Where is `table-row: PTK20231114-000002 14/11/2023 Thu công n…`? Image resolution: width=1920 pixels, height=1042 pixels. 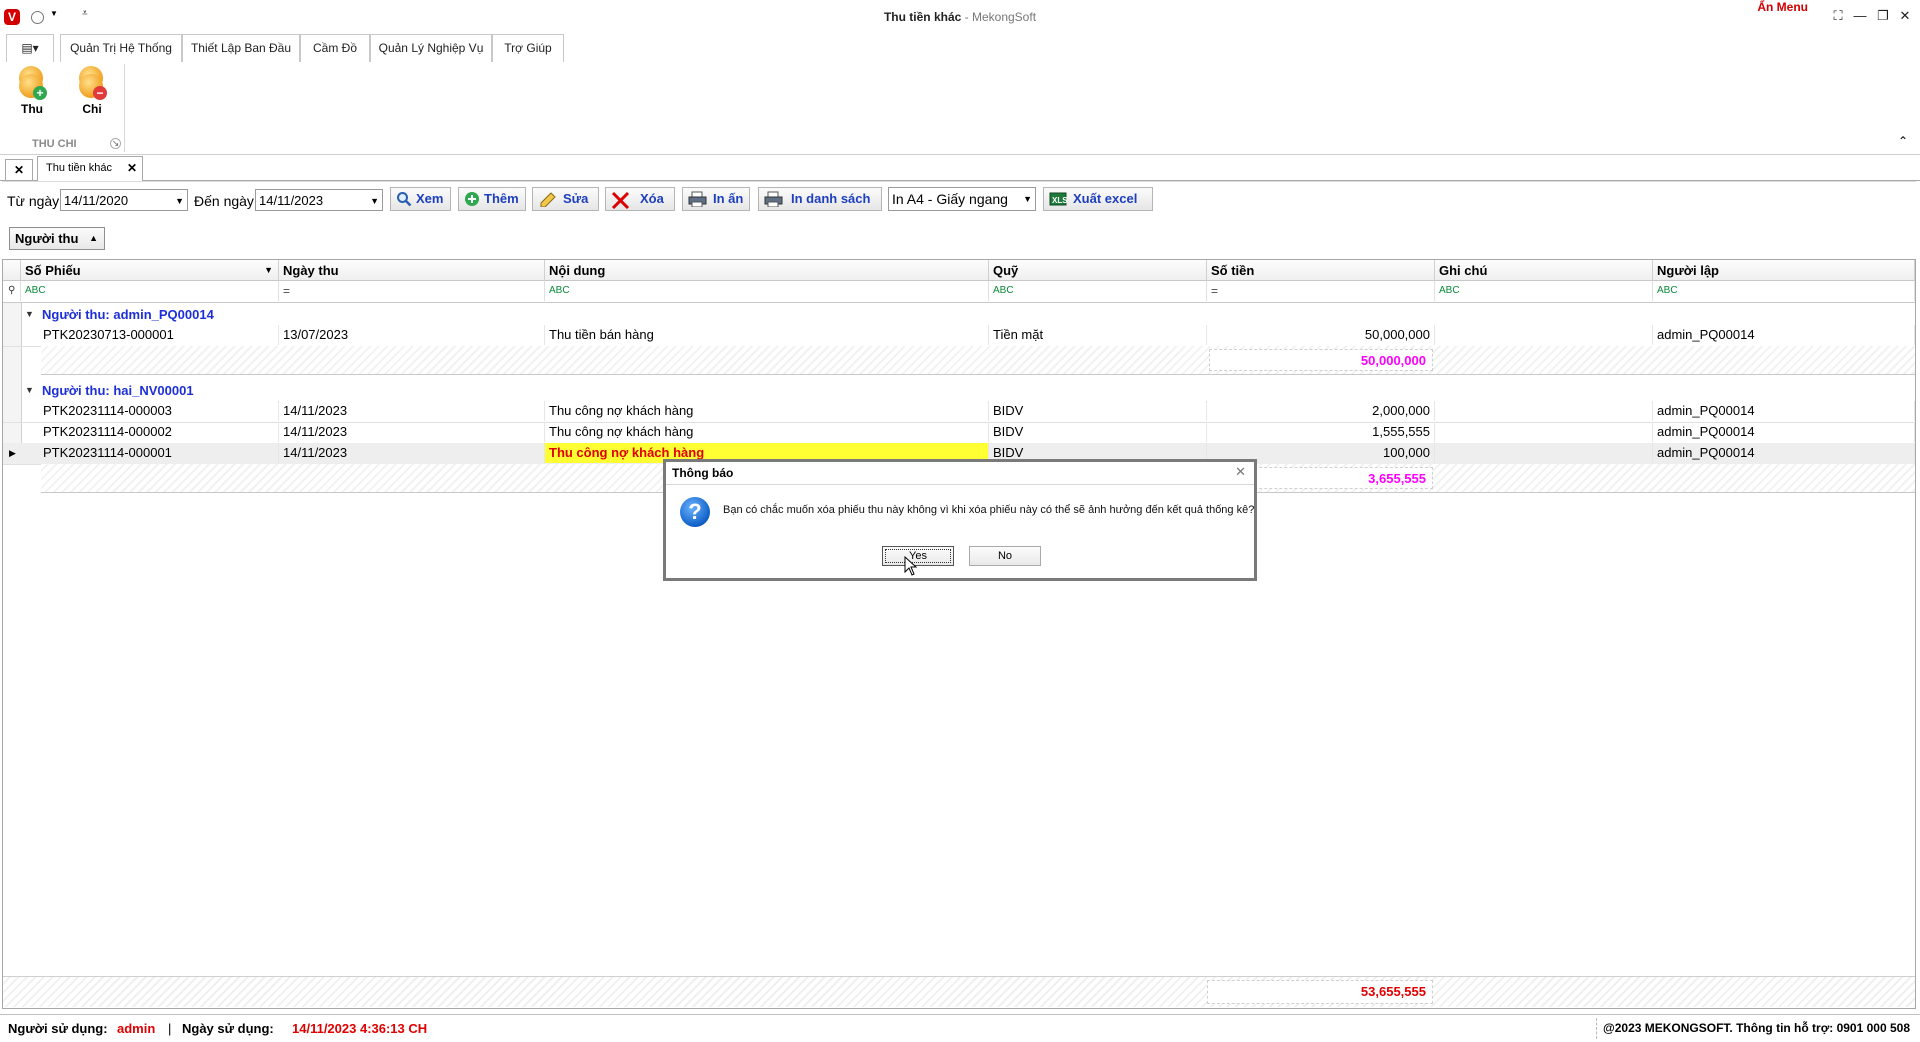 table-row: PTK20231114-000002 14/11/2023 Thu công n… is located at coordinates (959, 433).